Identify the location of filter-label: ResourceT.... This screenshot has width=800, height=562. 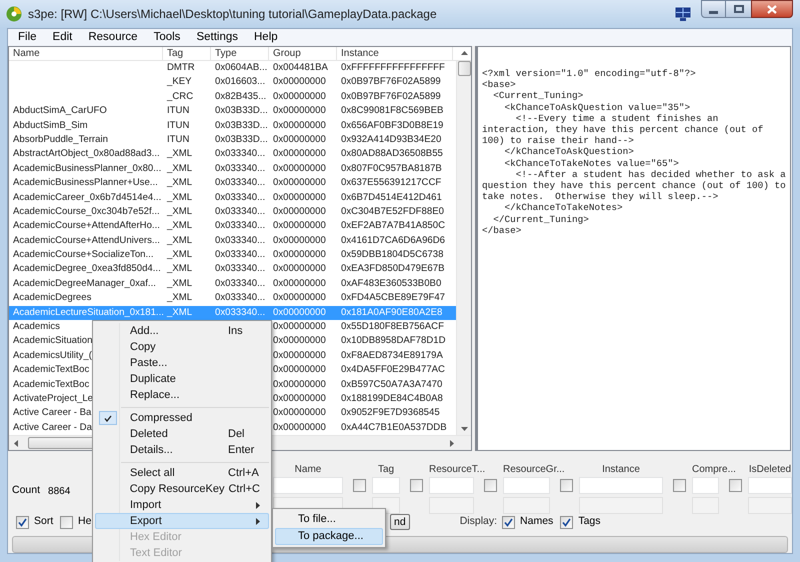
(457, 469).